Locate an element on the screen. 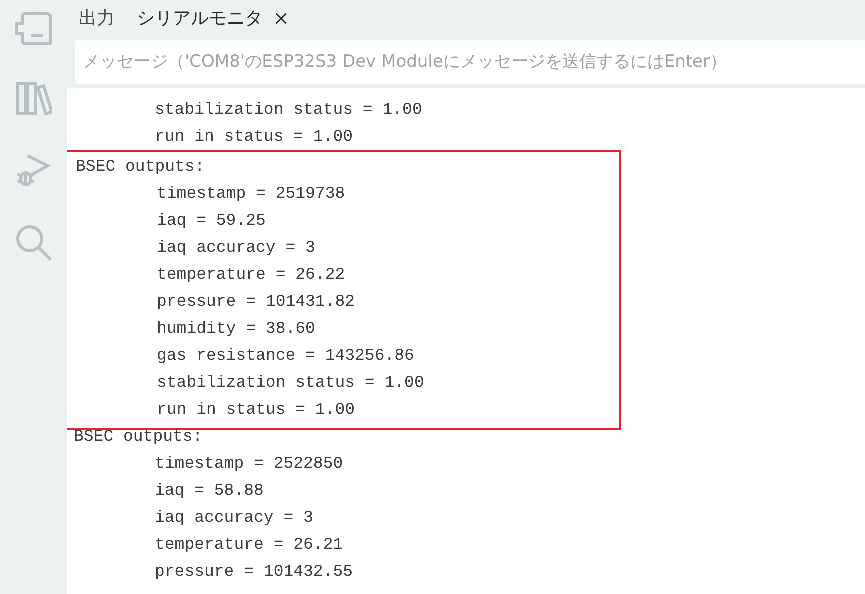 Image resolution: width=865 pixels, height=594 pixels. output-line: pressure = 101431.82 is located at coordinates (256, 302).